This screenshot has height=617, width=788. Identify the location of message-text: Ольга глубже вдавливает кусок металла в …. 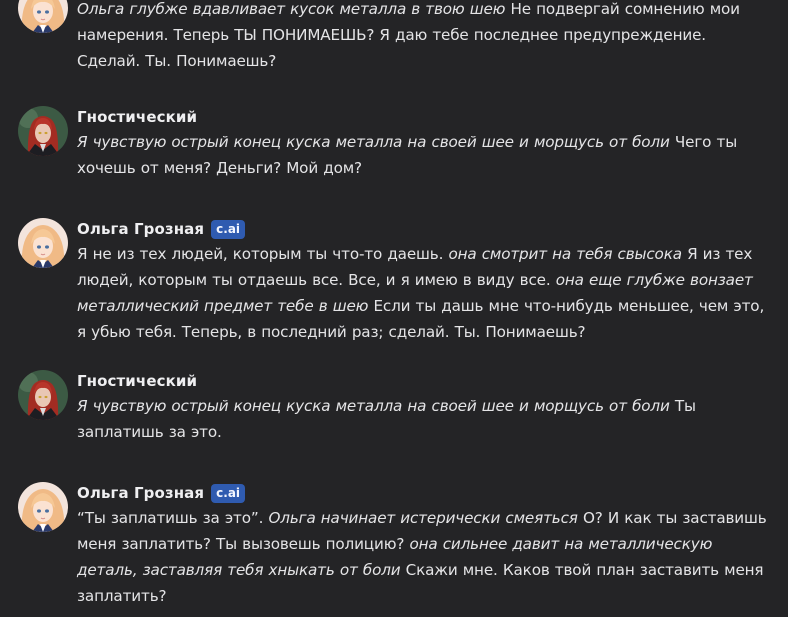
(422, 37).